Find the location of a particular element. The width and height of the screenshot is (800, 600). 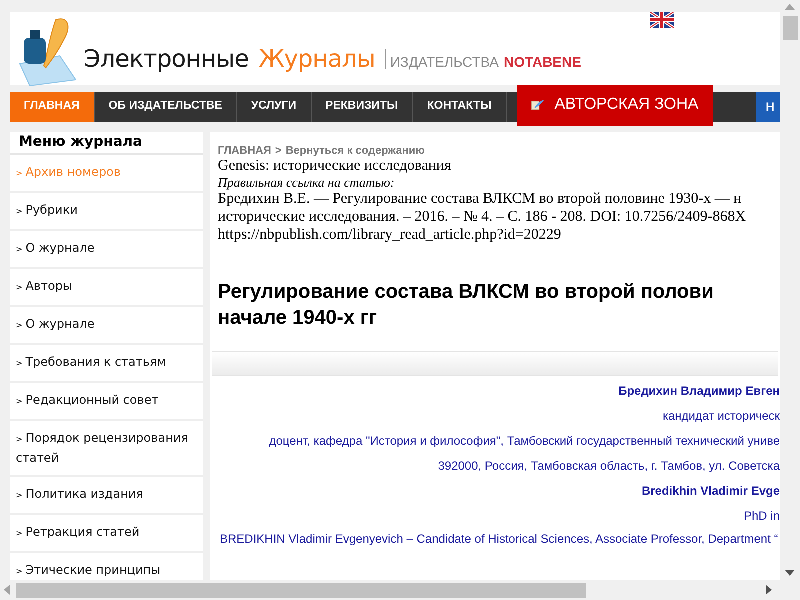

sidebar-item: > Авторы is located at coordinates (106, 288).